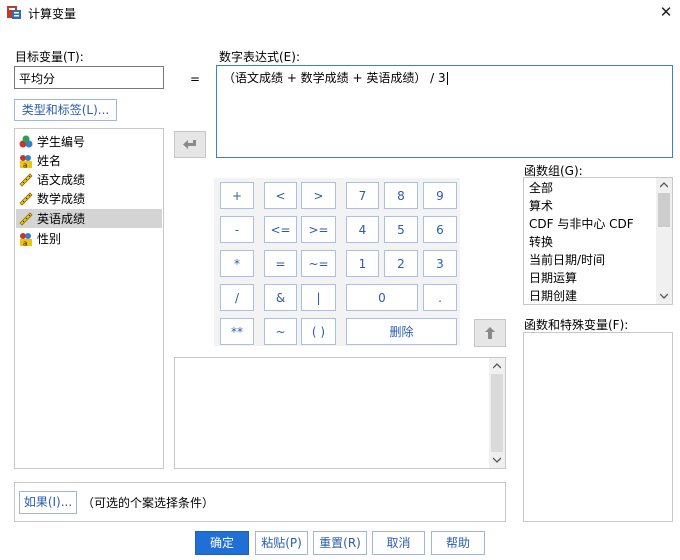 The height and width of the screenshot is (560, 680). Describe the element at coordinates (401, 229) in the screenshot. I see `key-5: 5` at that location.